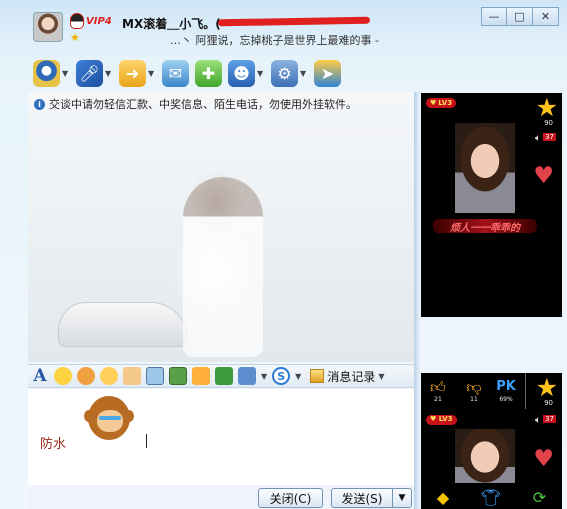 The width and height of the screenshot is (567, 509). Describe the element at coordinates (474, 399) in the screenshot. I see `dislike-count: 11` at that location.